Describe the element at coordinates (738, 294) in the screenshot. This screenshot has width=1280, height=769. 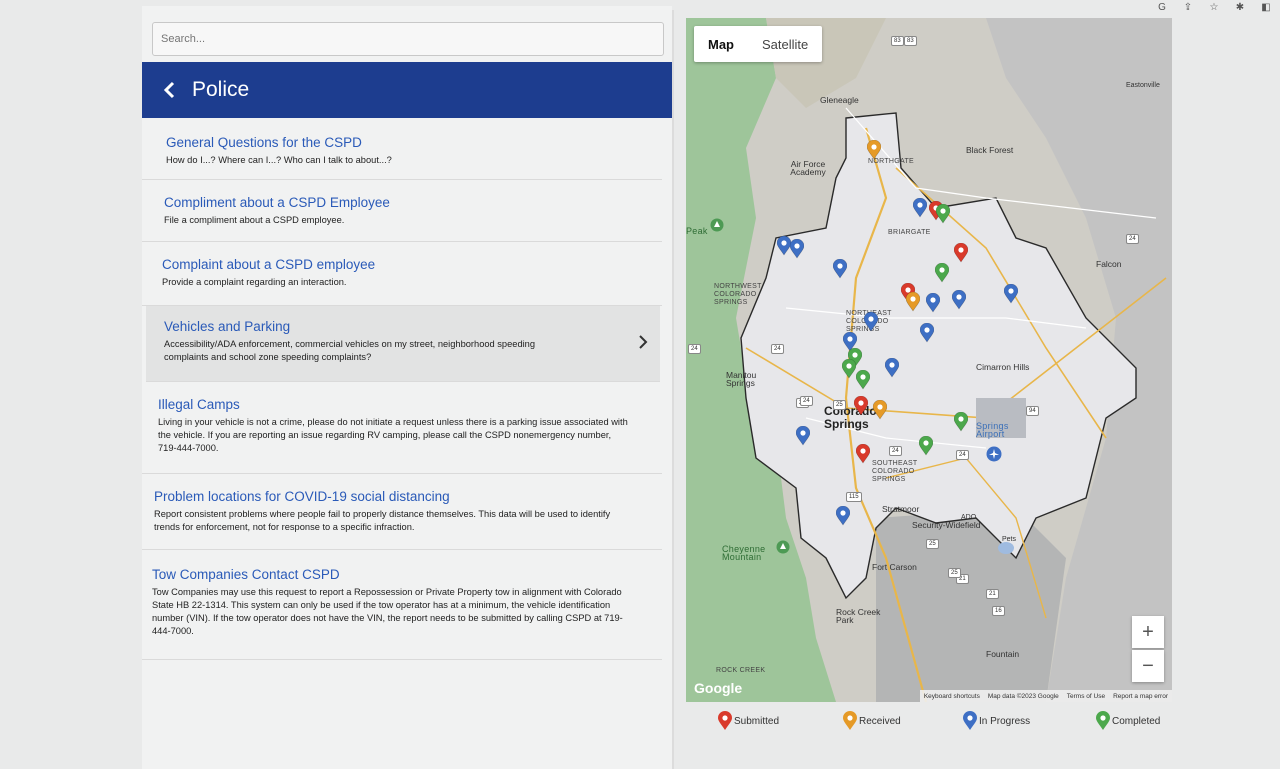
I see `place-label: NORTHWEST COLORADO SPRINGS` at that location.